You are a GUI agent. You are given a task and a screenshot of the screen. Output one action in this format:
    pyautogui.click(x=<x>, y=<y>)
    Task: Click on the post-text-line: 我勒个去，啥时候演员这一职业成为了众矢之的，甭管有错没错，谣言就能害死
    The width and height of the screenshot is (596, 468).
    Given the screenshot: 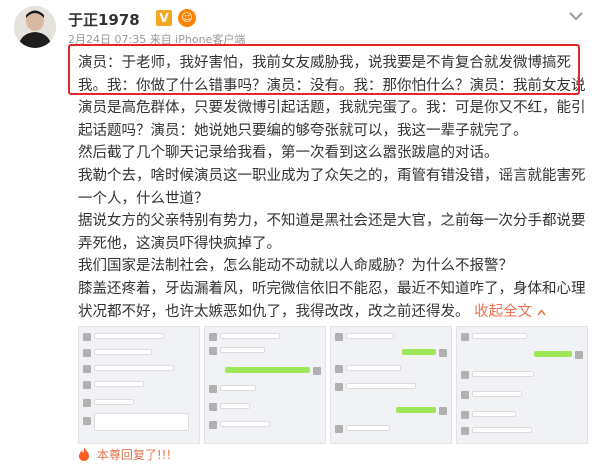 What is the action you would take?
    pyautogui.click(x=332, y=175)
    